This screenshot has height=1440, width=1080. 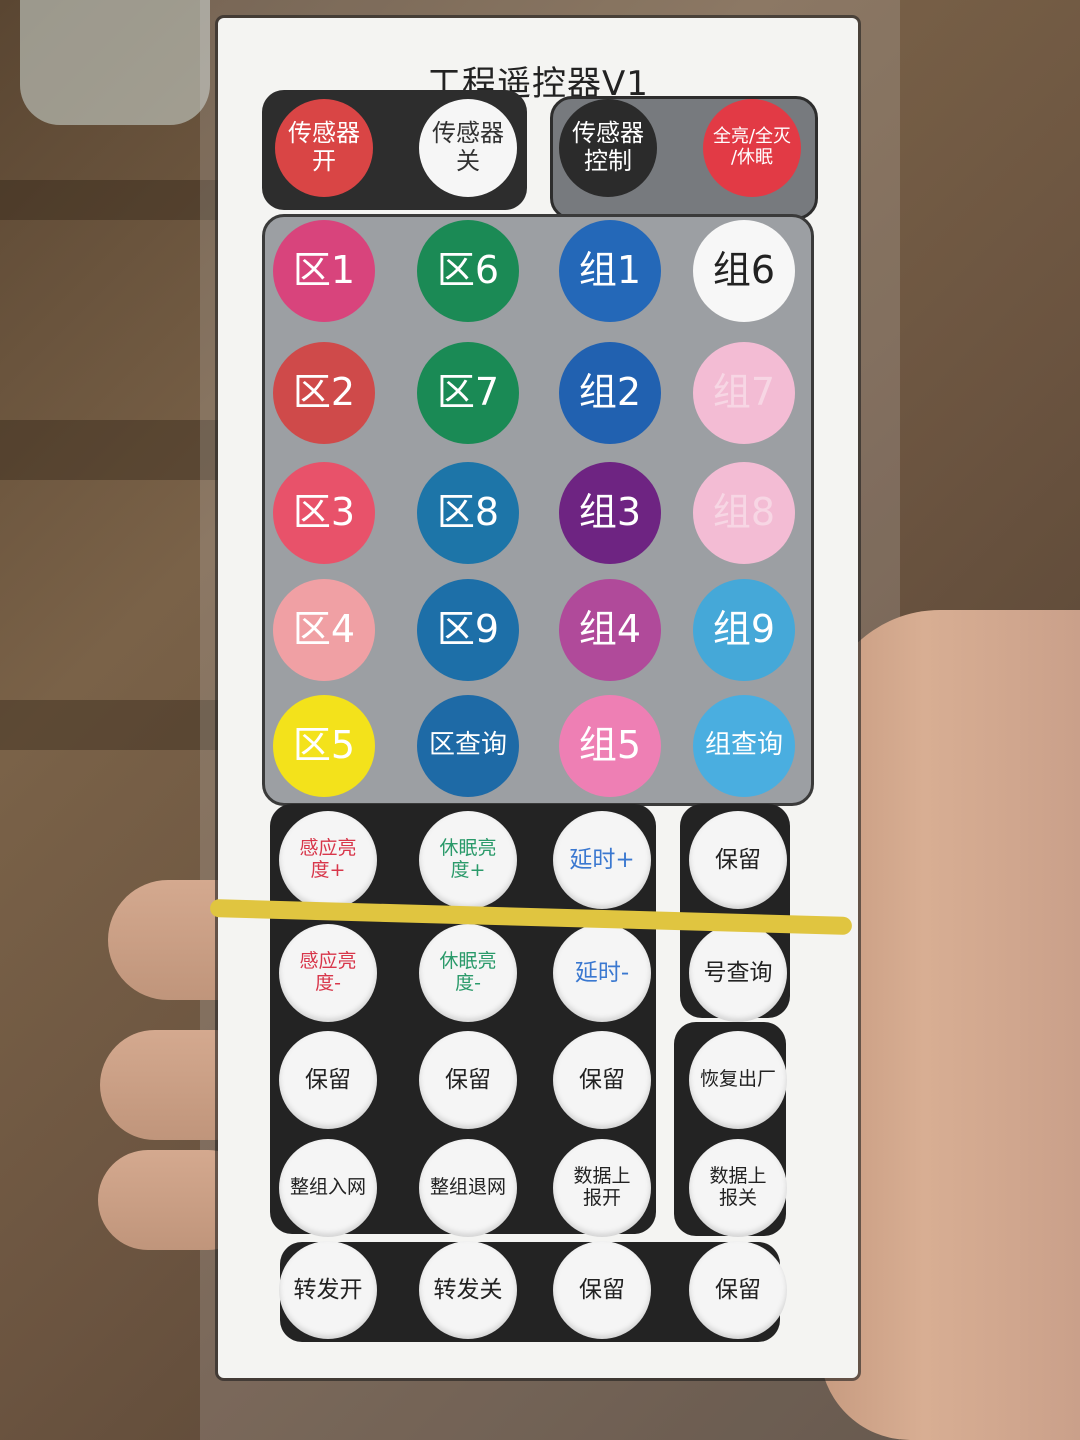 I want to click on remote-button: 数据上 报关, so click(x=738, y=1188).